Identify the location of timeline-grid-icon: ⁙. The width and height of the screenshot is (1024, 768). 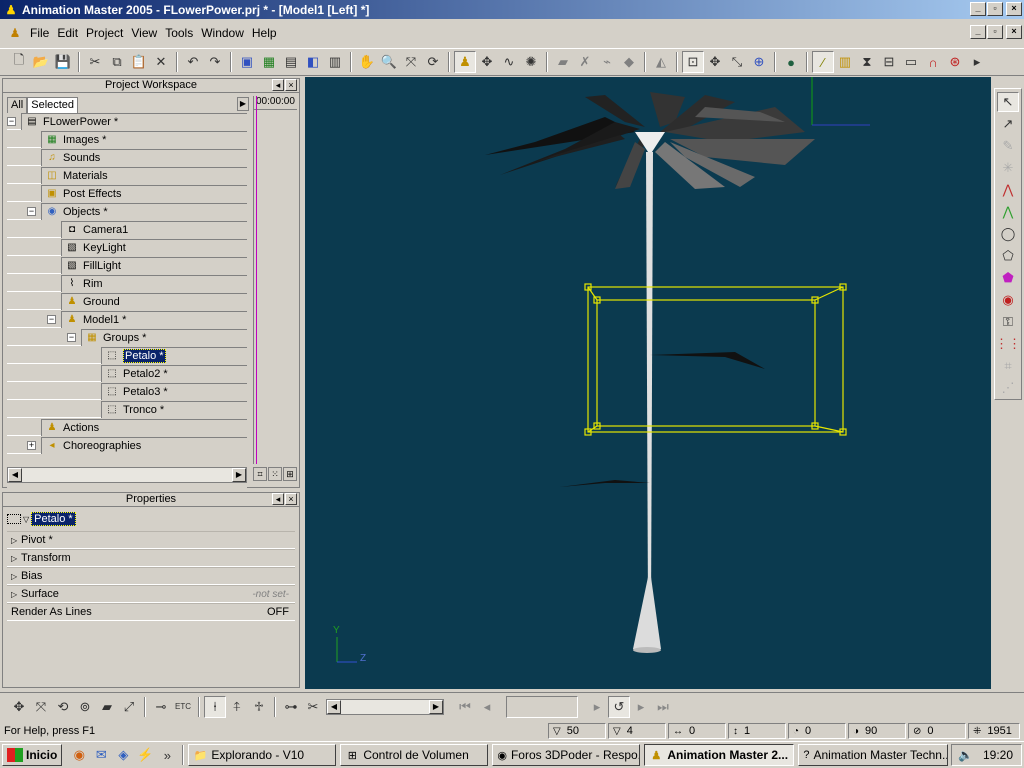
(275, 474).